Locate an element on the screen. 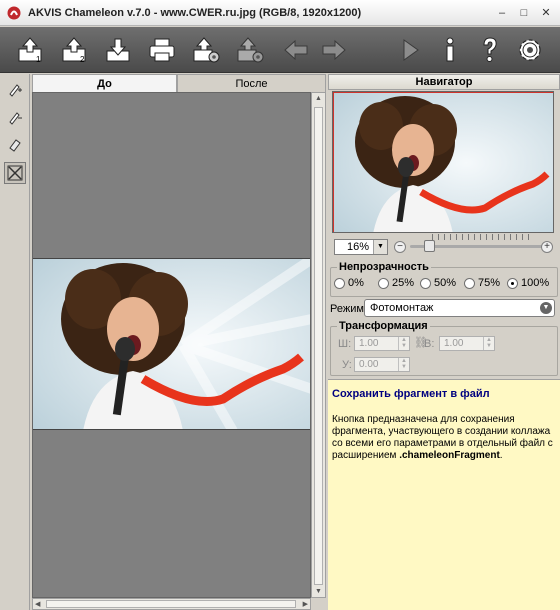 This screenshot has width=560, height=610. opacity-radio-75: 75% is located at coordinates (482, 283).